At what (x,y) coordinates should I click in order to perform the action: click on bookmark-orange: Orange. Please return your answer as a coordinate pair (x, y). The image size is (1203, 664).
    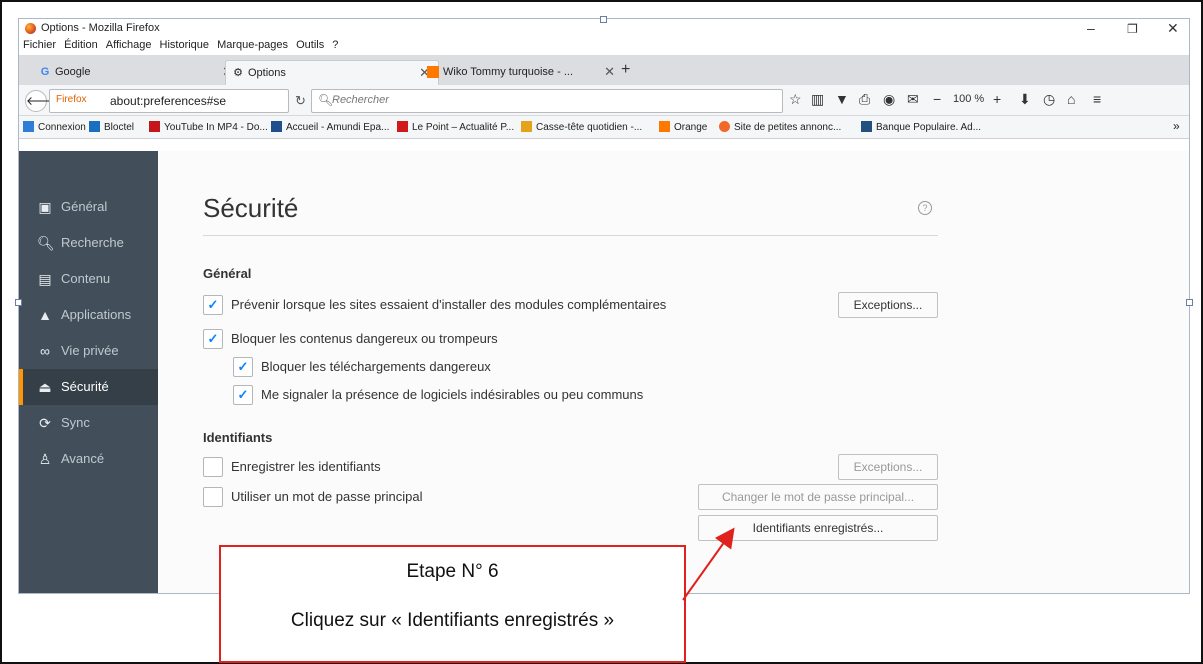
    Looking at the image, I should click on (683, 127).